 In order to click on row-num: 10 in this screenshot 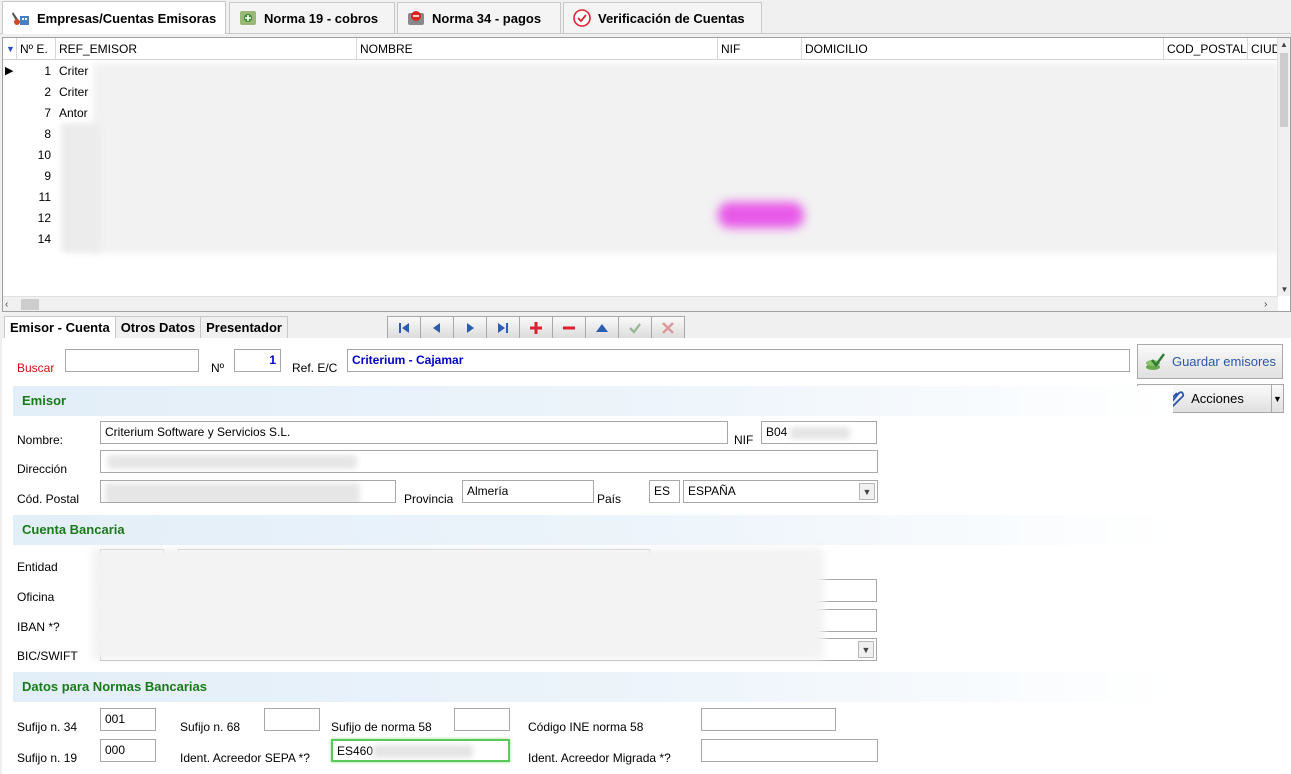, I will do `click(44, 155)`.